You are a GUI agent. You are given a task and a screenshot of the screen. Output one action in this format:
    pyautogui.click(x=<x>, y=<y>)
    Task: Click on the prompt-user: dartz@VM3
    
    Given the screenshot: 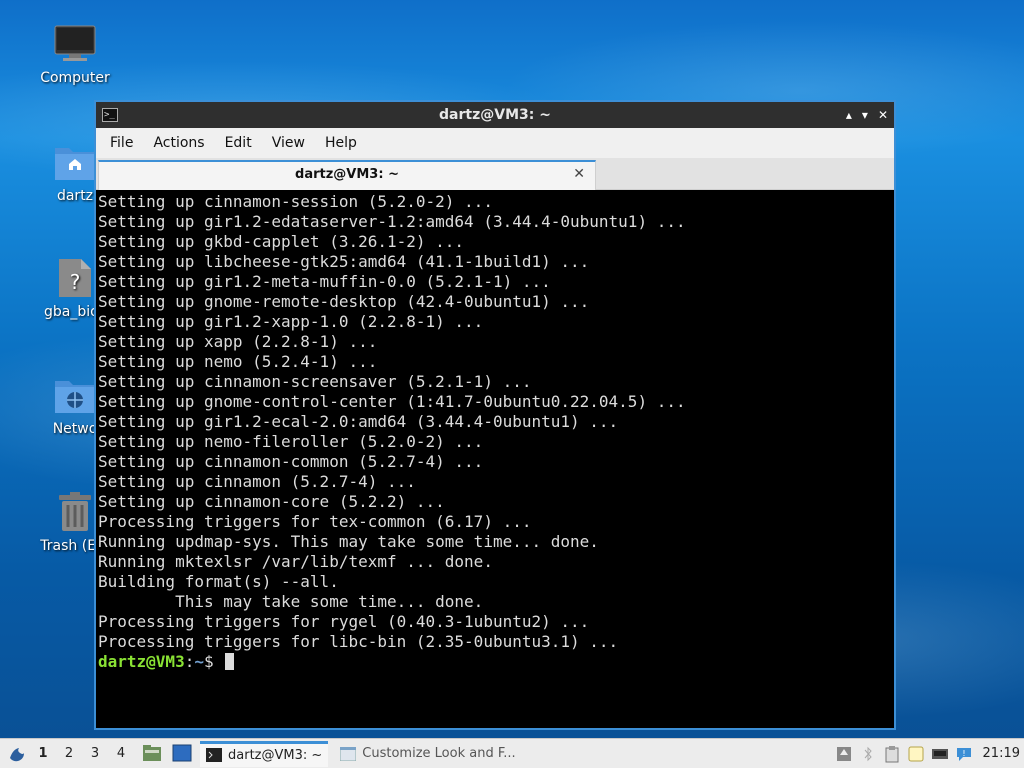 What is the action you would take?
    pyautogui.click(x=141, y=661)
    